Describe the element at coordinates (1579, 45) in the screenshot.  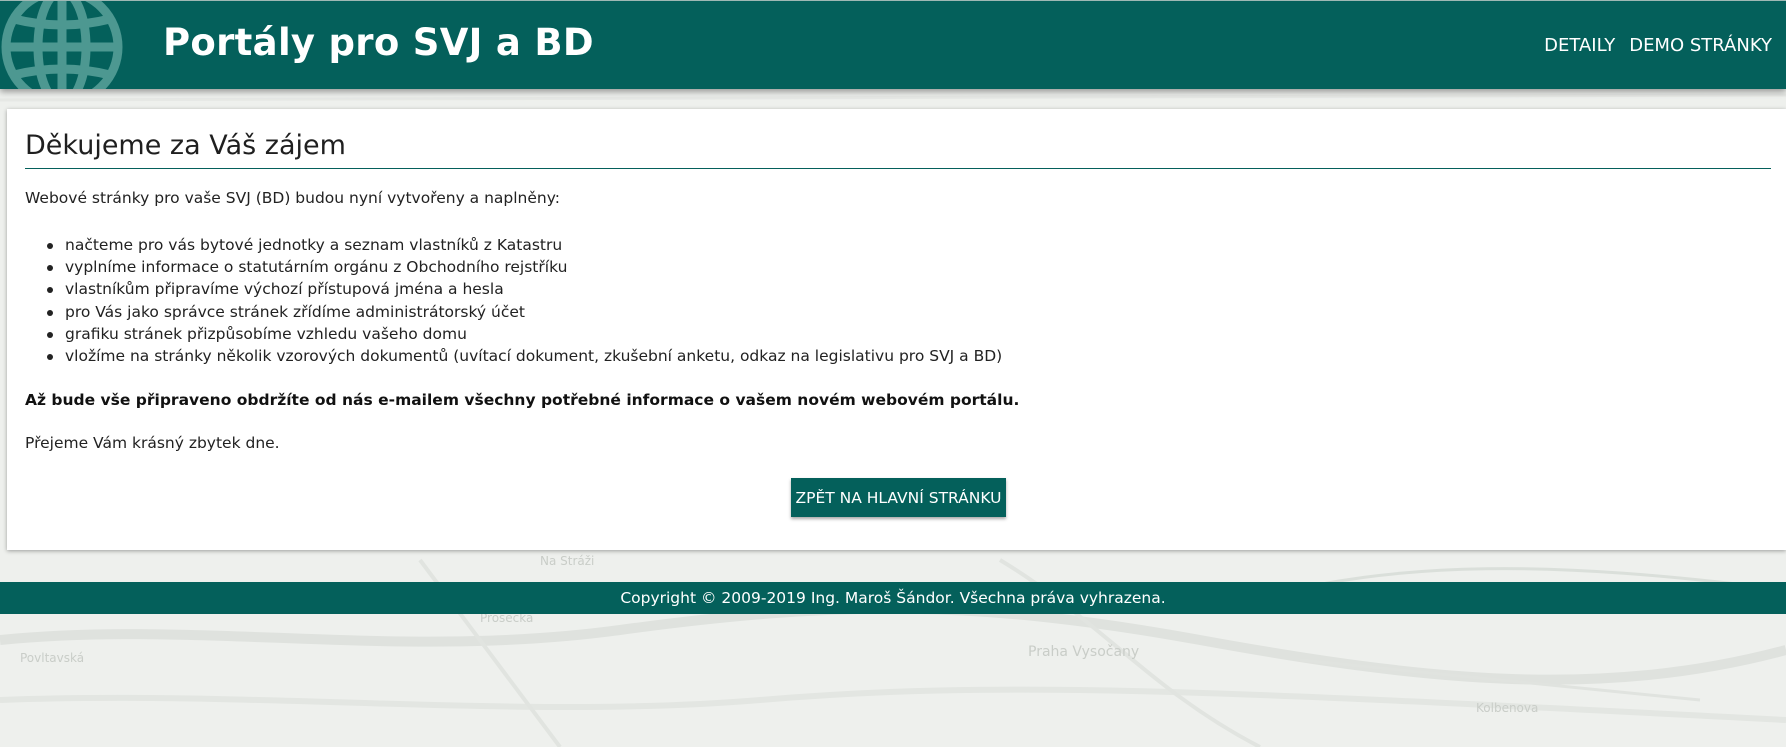
I see `nav-link-details: DETAILY` at that location.